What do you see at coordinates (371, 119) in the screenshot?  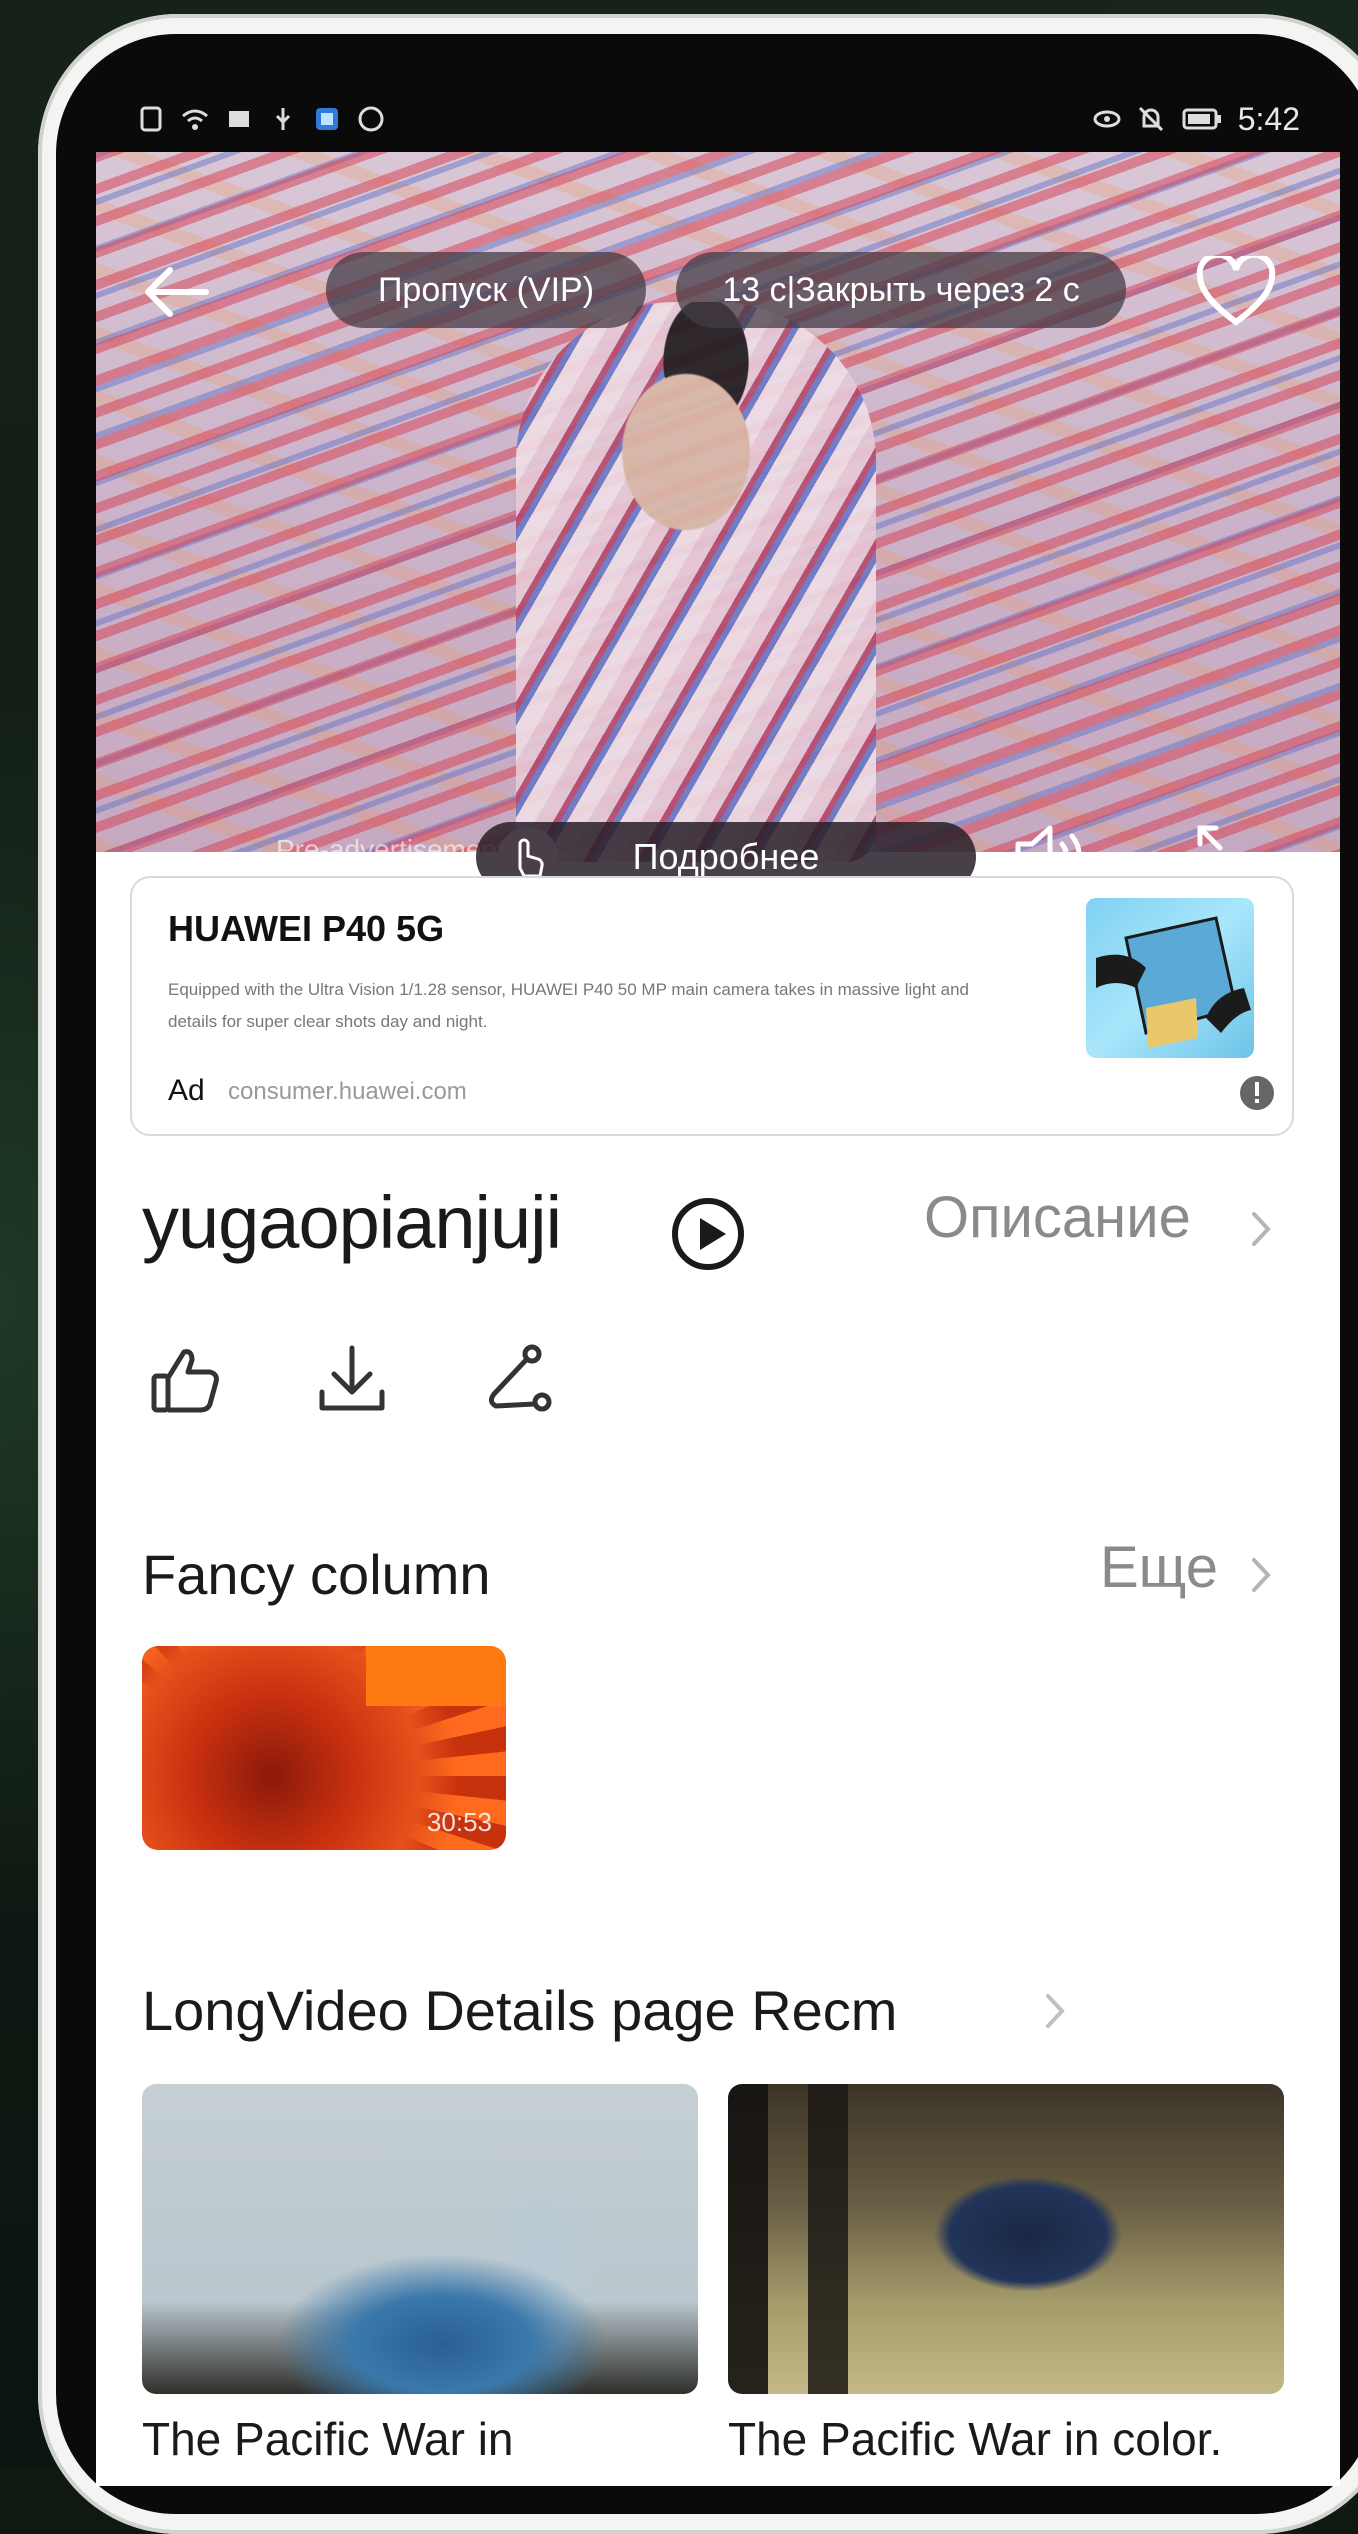 I see `whatsapp-icon` at bounding box center [371, 119].